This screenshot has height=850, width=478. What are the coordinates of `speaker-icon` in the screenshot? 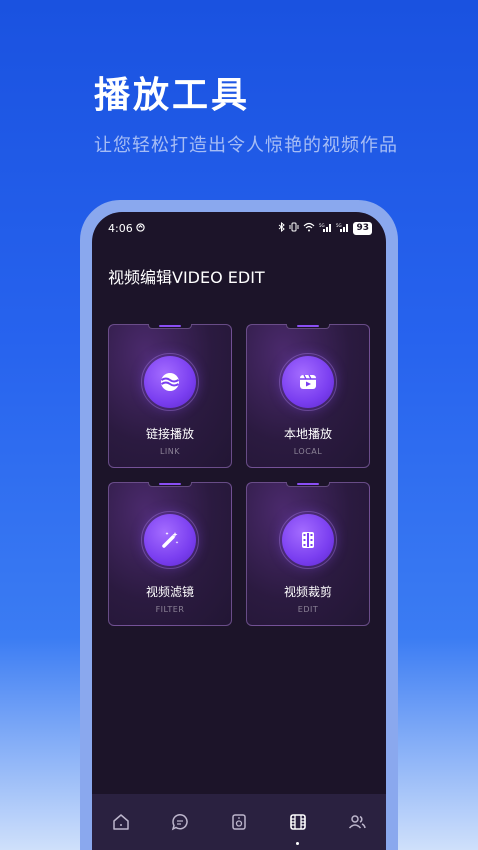 It's located at (239, 824).